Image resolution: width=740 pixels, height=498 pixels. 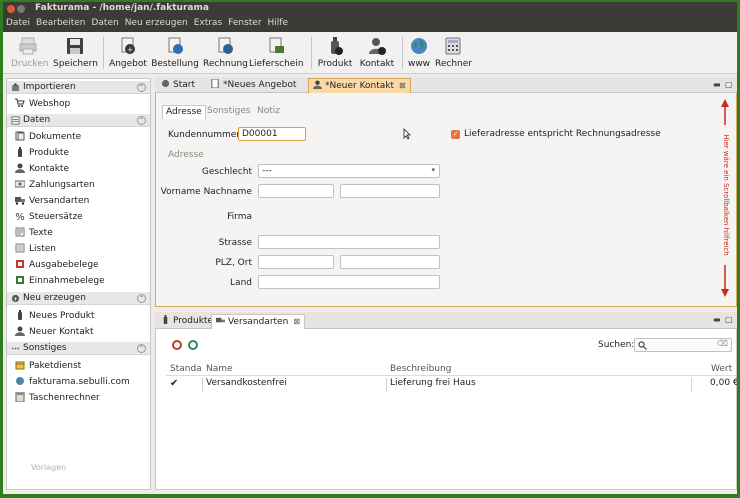 I want to click on sidebar-item-label: Webshop, so click(x=50, y=104).